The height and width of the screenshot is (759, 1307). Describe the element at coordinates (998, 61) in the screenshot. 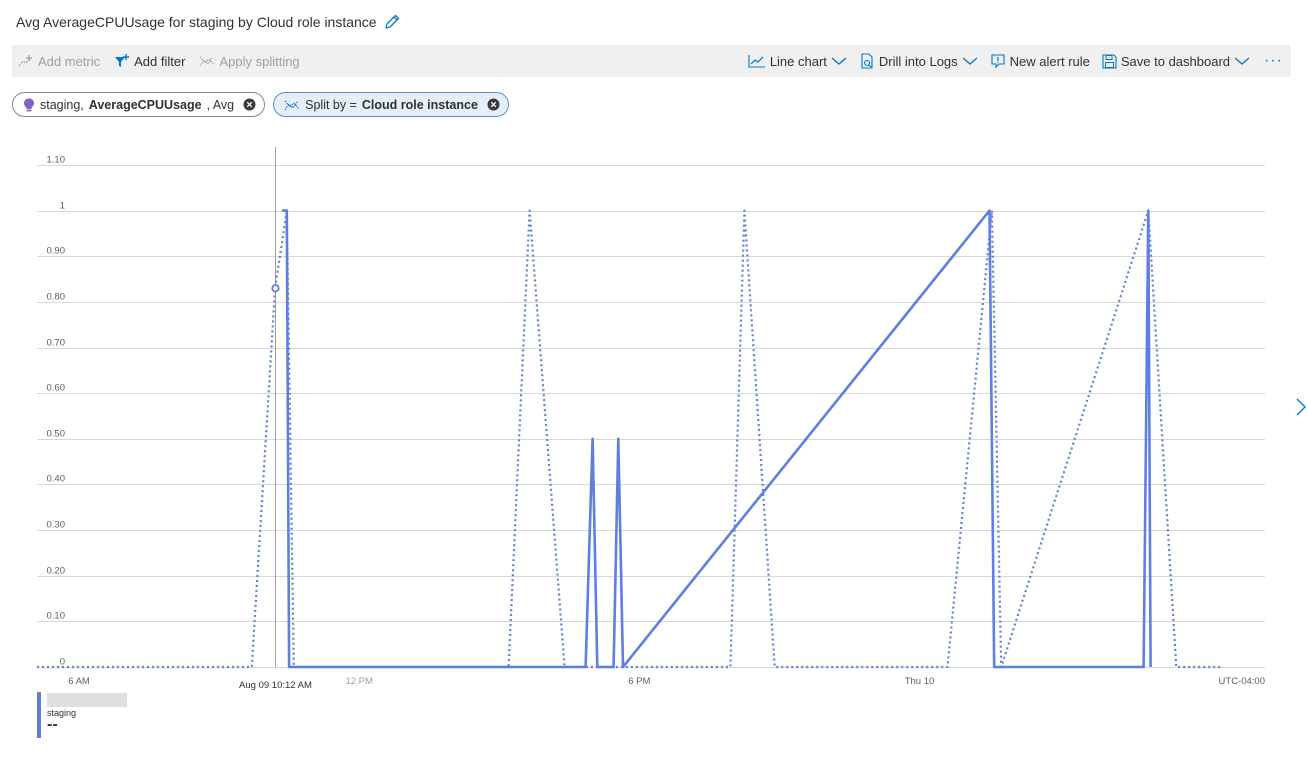

I see `alert-icon` at that location.